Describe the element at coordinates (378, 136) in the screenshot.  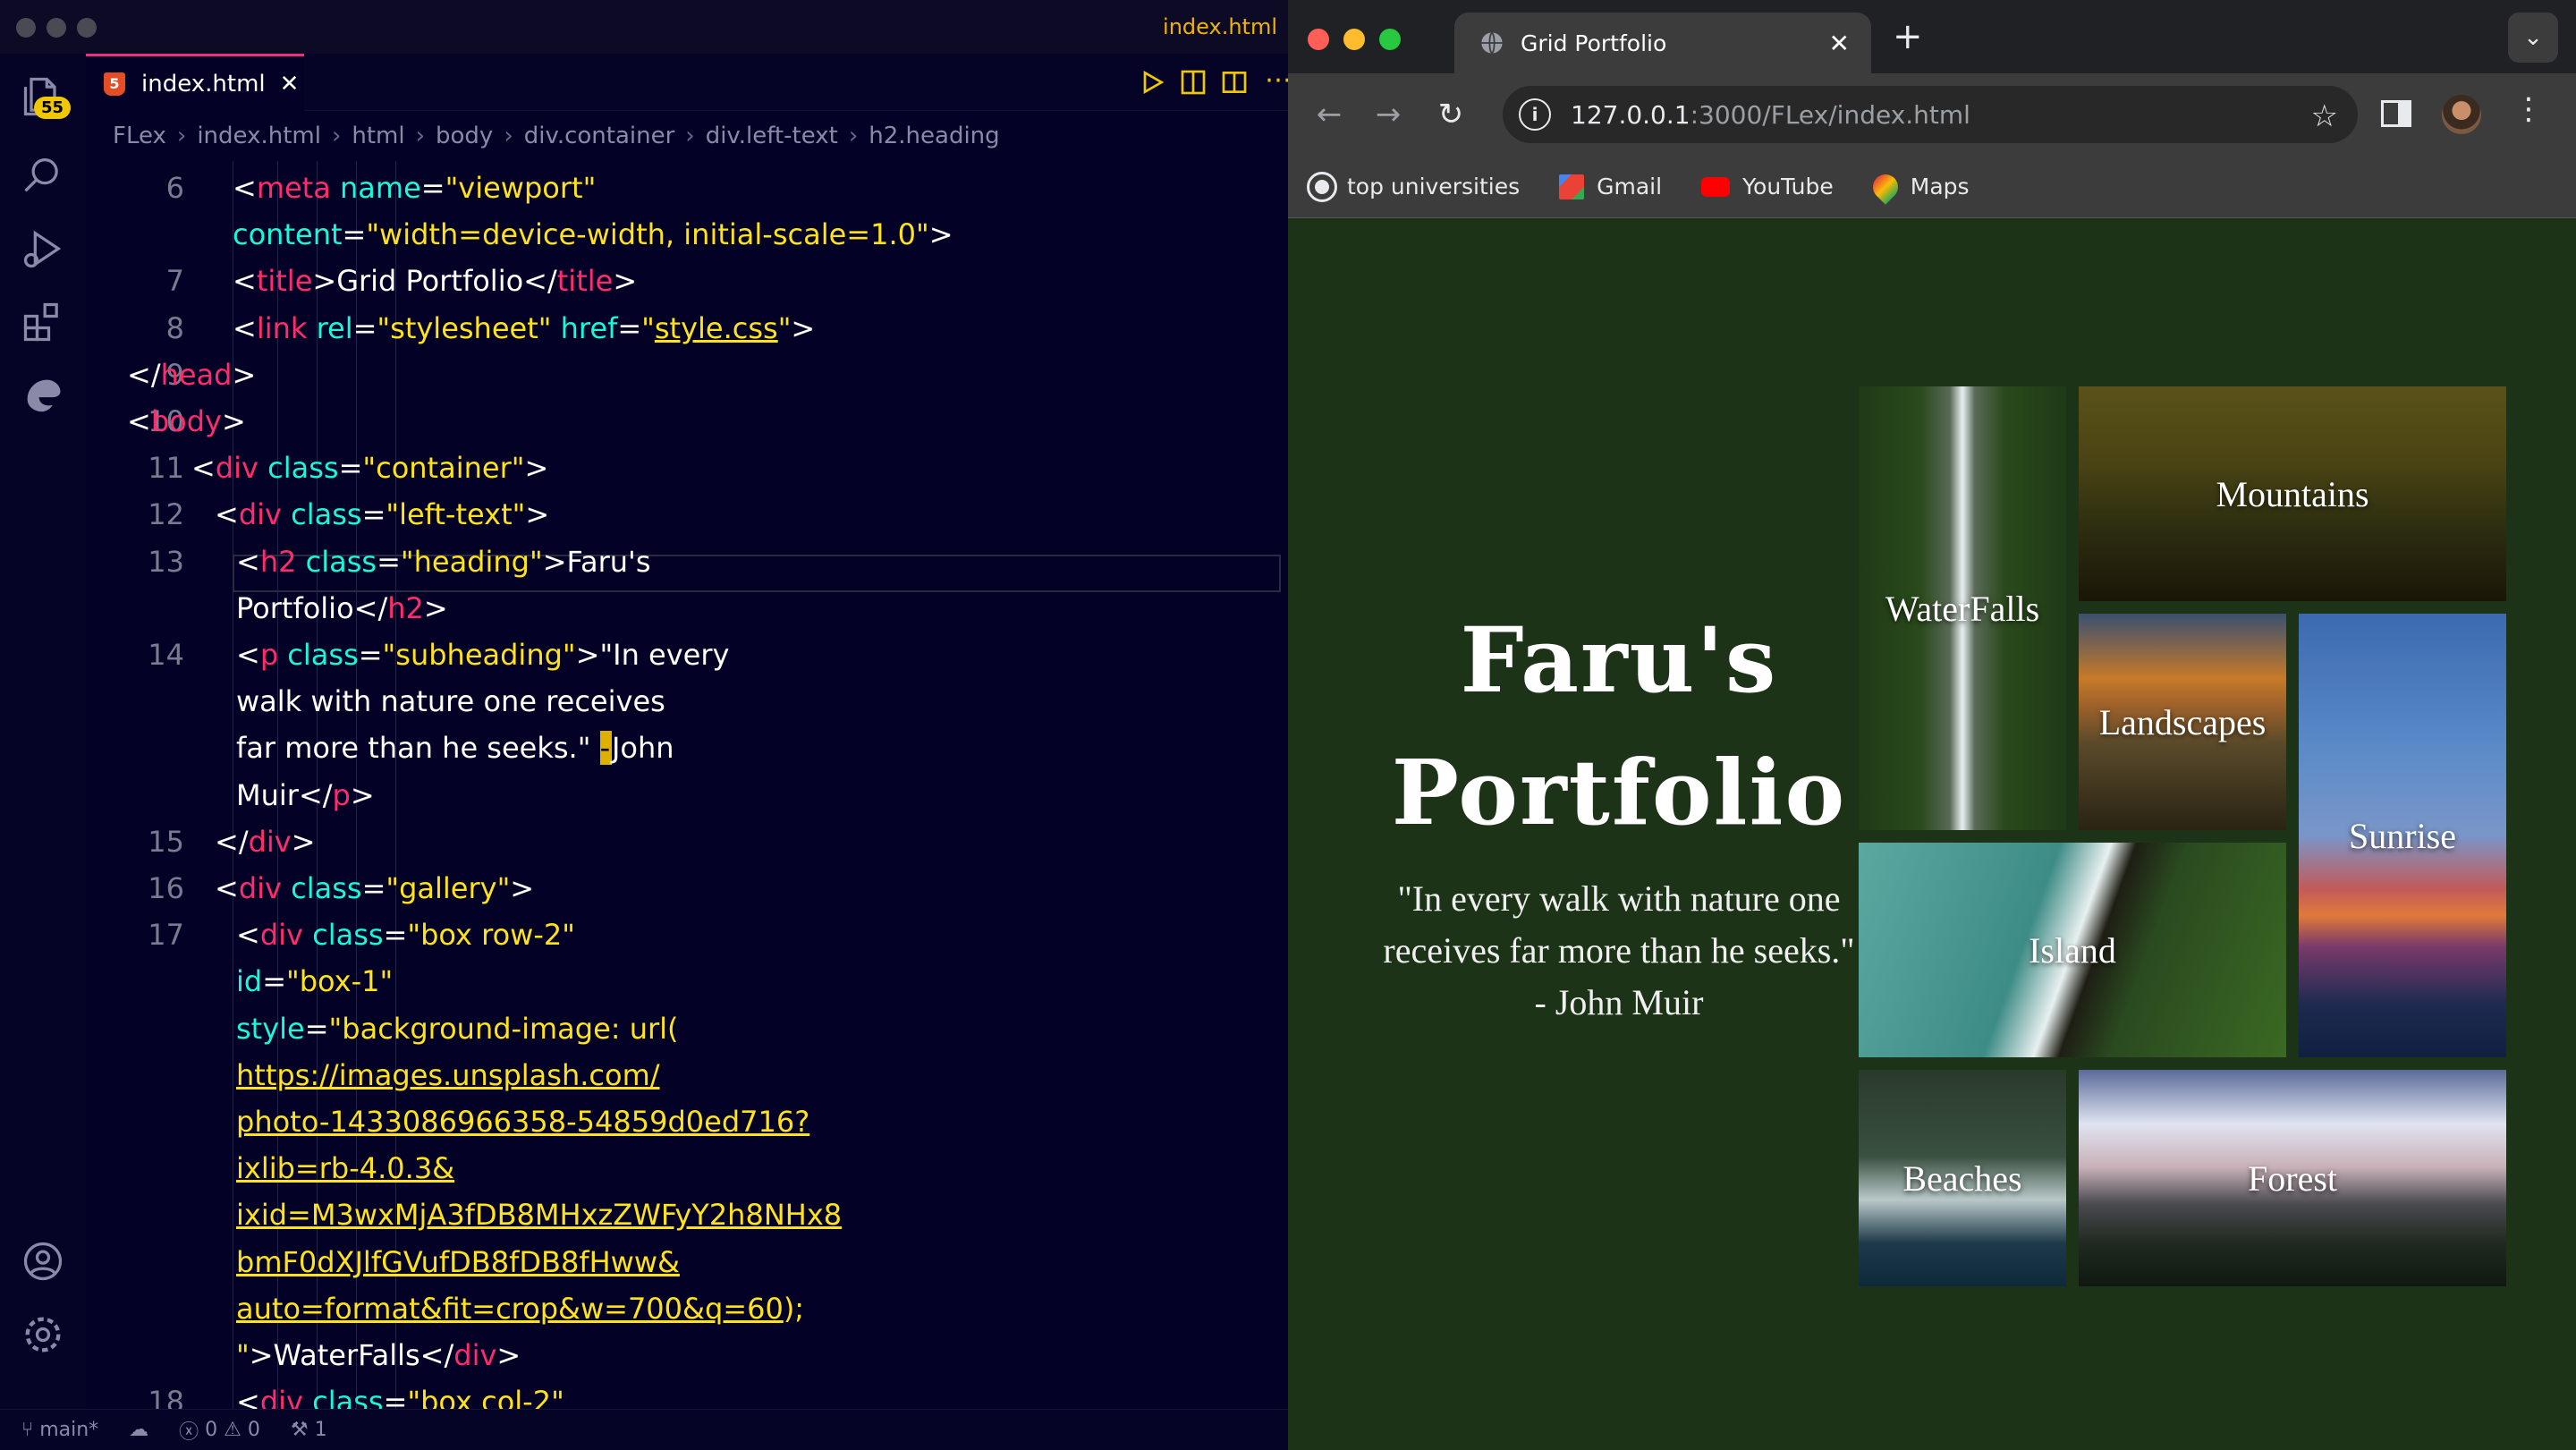
I see `breadcrumb-item: html` at that location.